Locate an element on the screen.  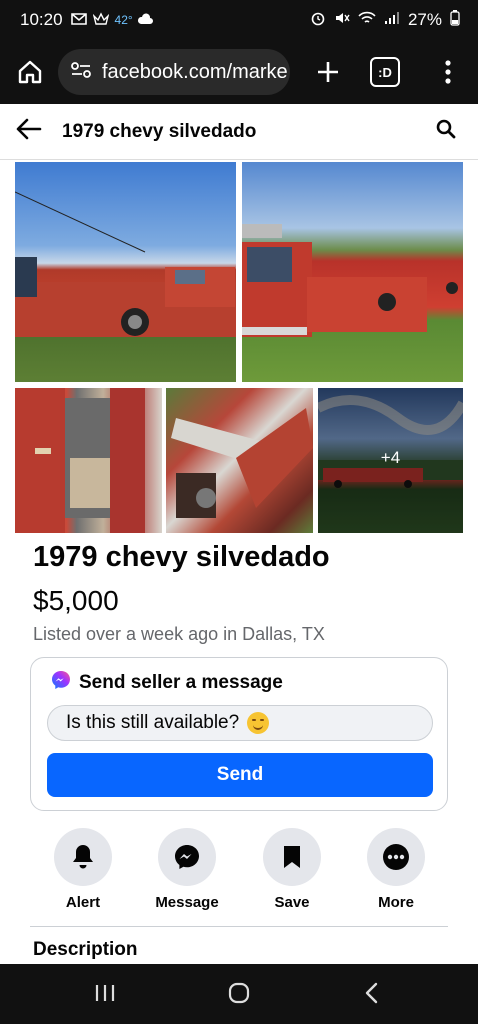
status-right: 27% is located at coordinates (385, 20).